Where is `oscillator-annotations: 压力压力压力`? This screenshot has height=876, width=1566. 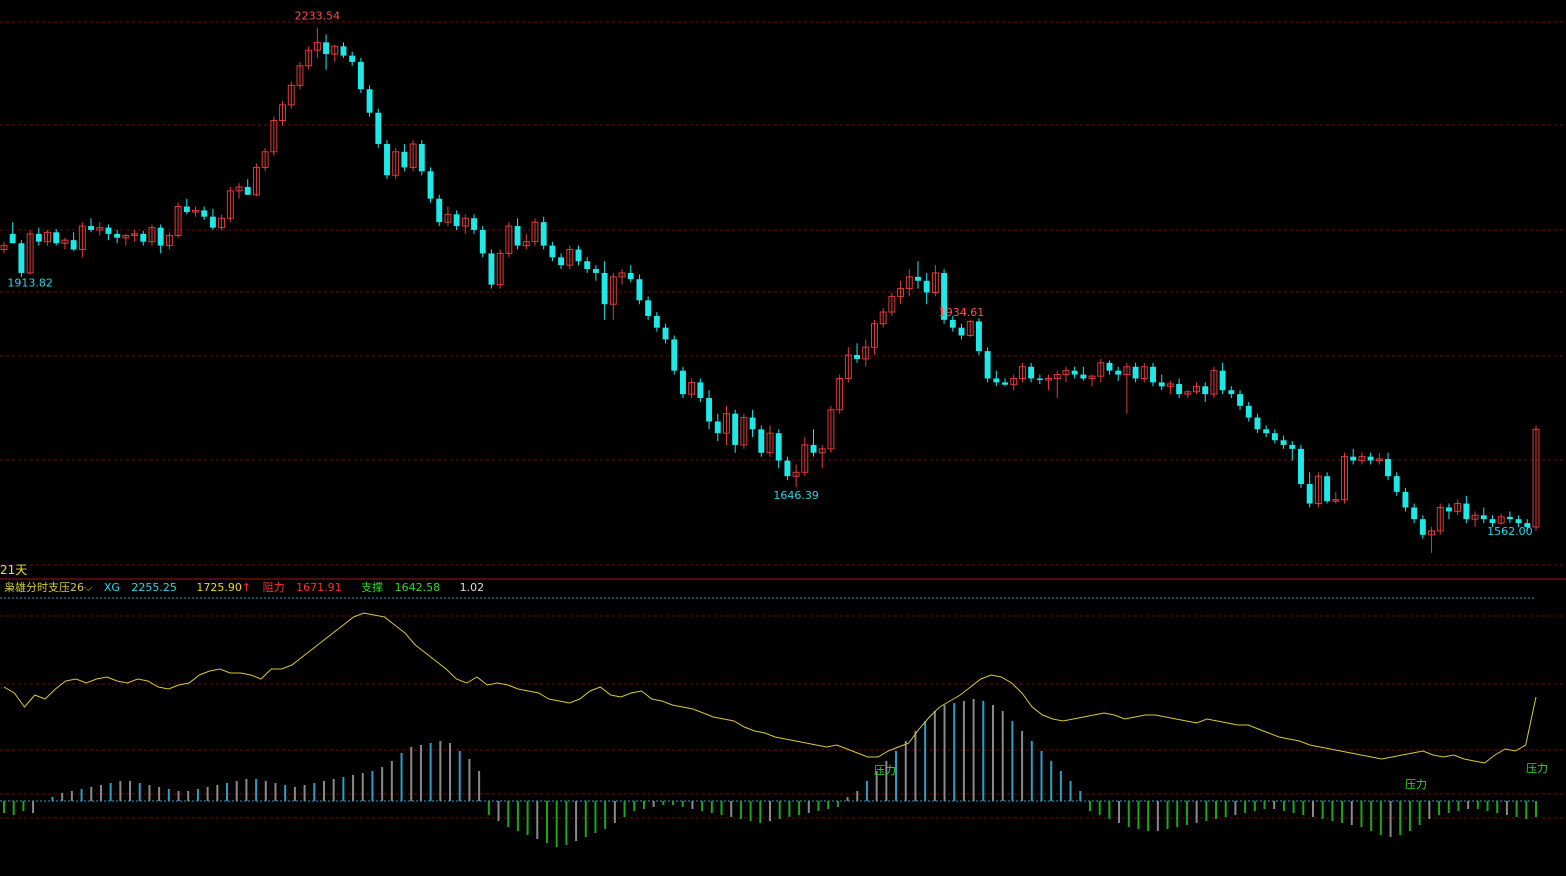 oscillator-annotations: 压力压力压力 is located at coordinates (1211, 776).